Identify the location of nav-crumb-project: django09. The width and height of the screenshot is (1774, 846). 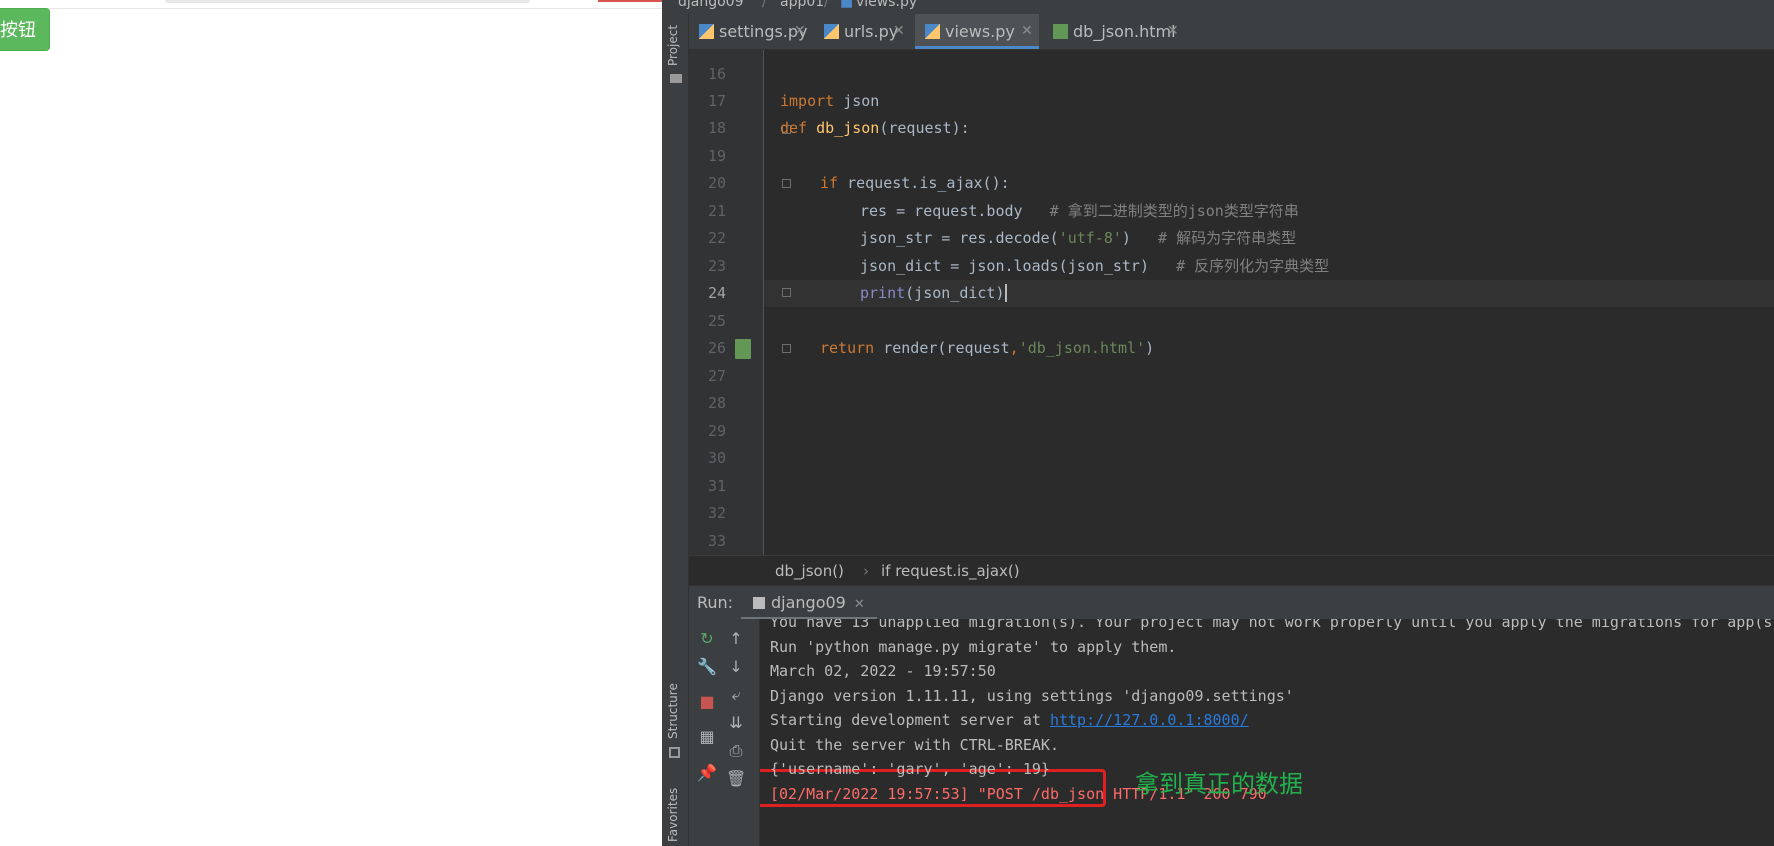
(711, 5).